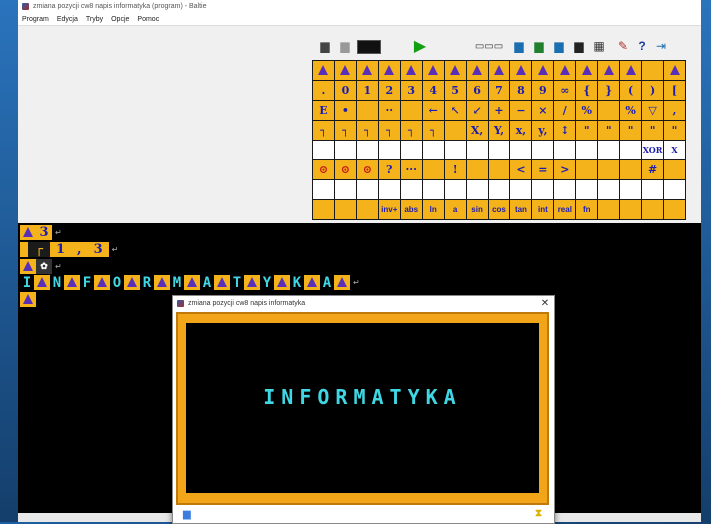 The width and height of the screenshot is (711, 524). What do you see at coordinates (565, 209) in the screenshot?
I see `palette-cell: real` at bounding box center [565, 209].